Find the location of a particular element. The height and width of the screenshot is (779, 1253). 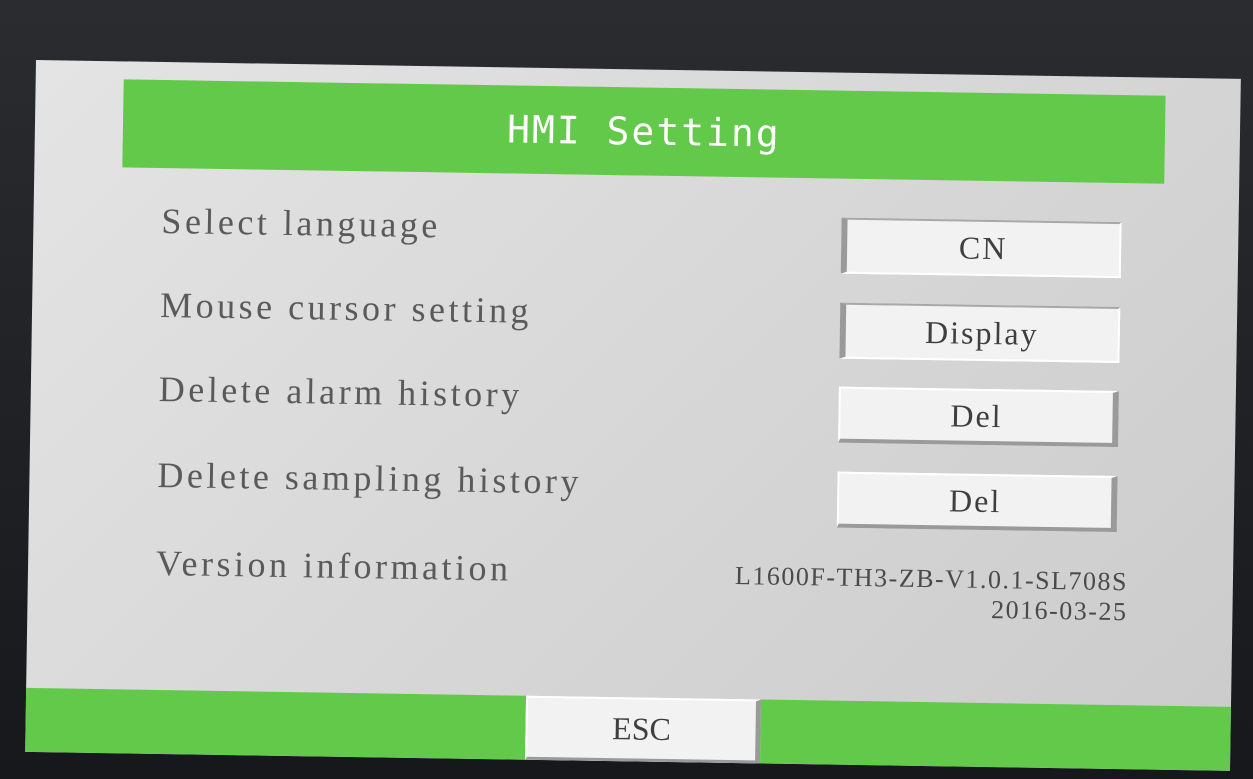

version-date: 2016-03-25 is located at coordinates (1059, 611).